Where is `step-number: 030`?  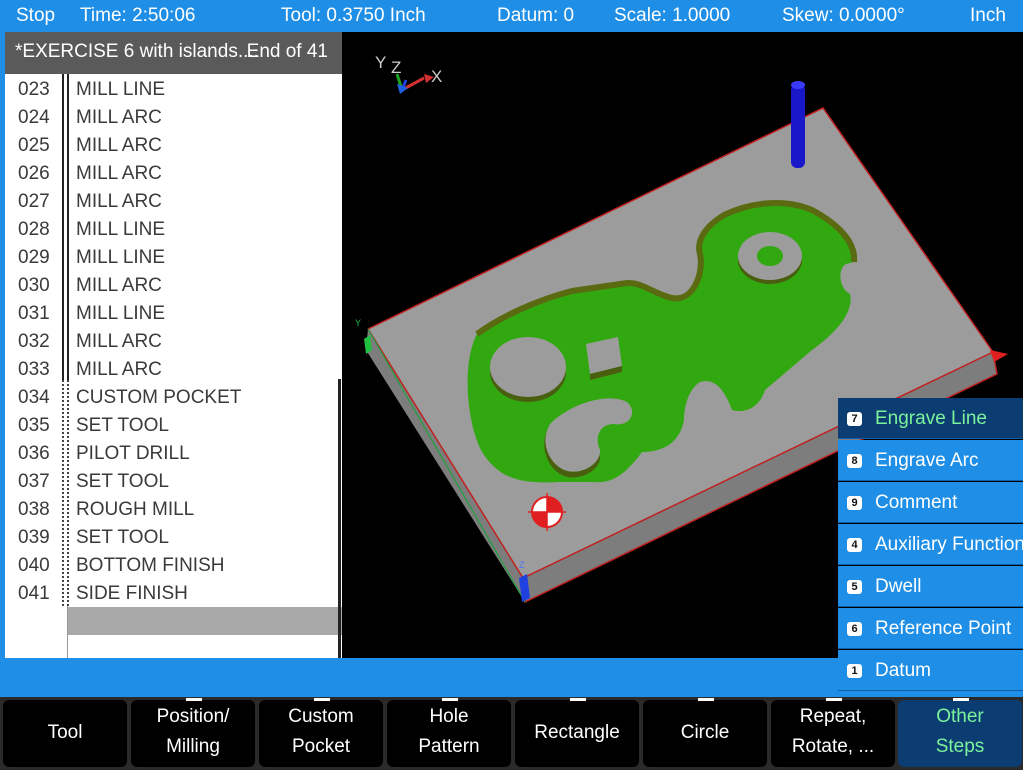 step-number: 030 is located at coordinates (34, 285).